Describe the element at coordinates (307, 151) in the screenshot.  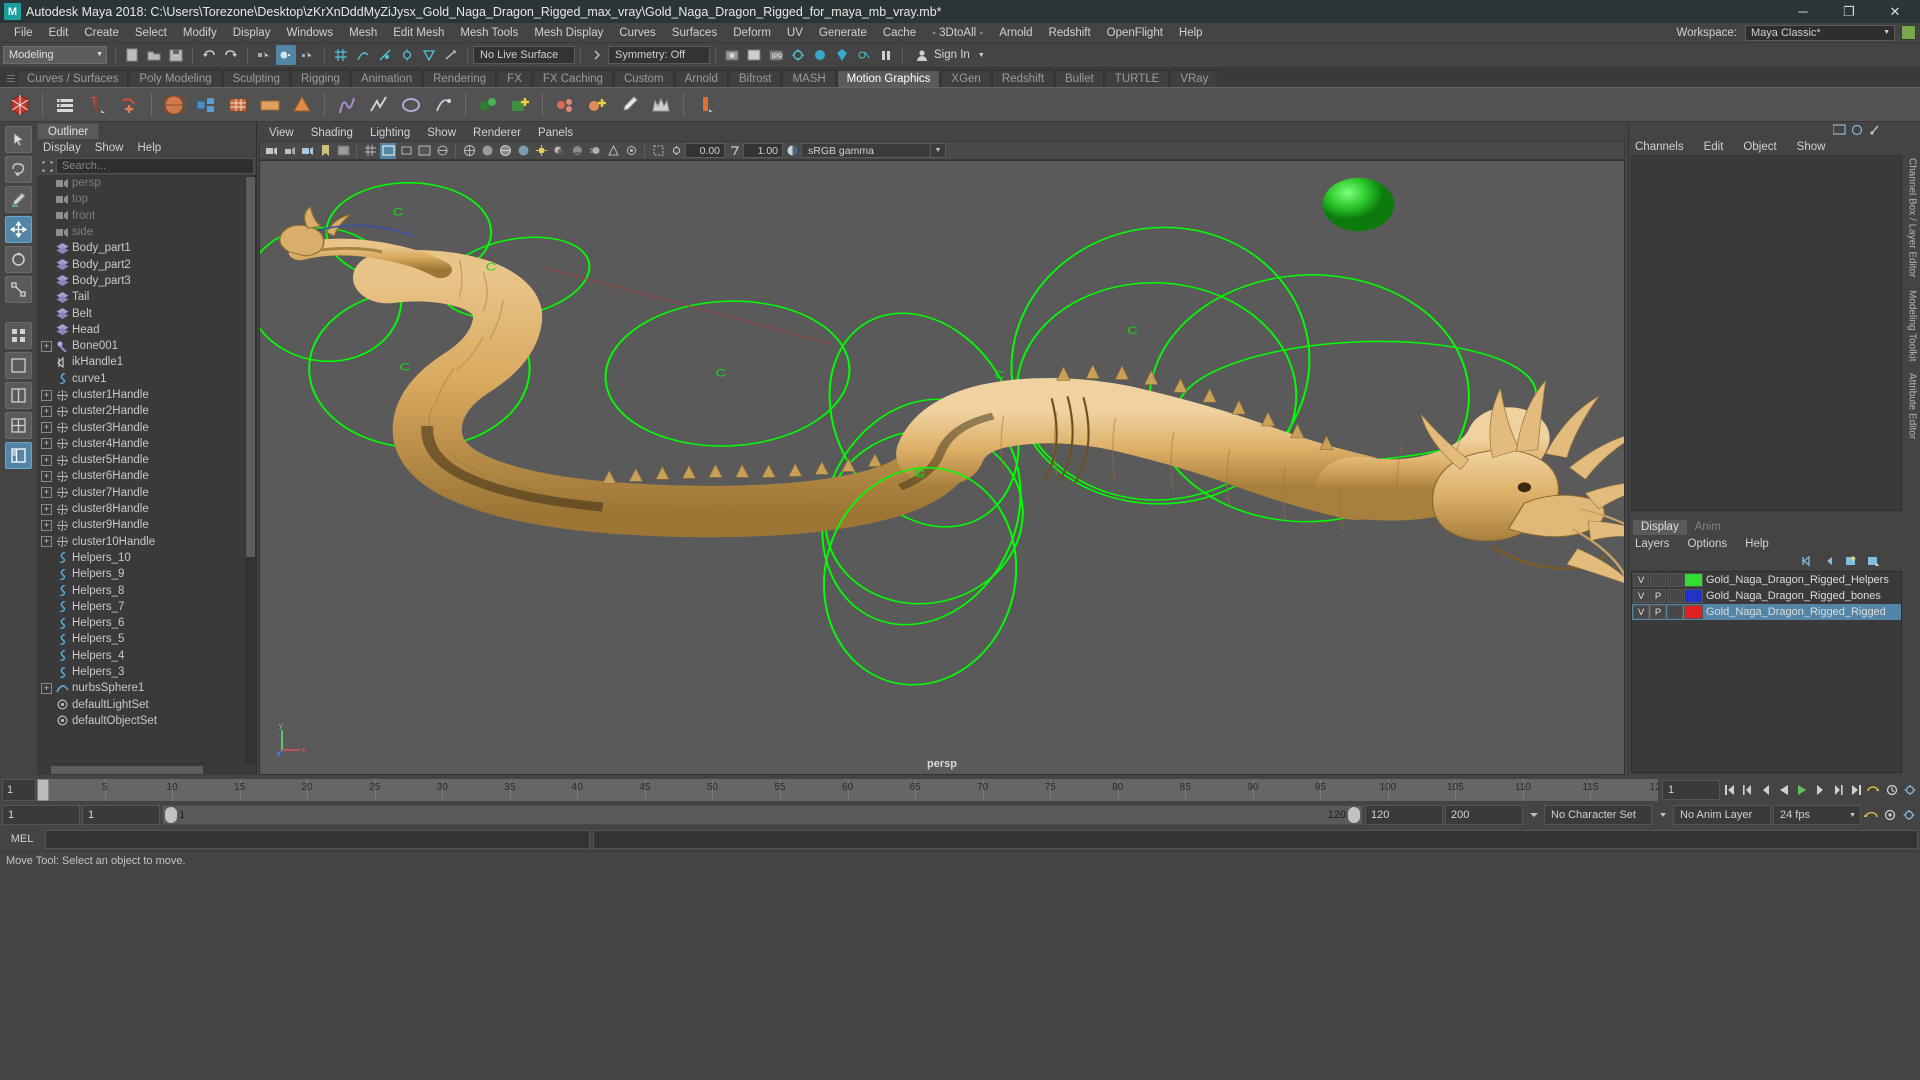
I see `camera-attributes-icon` at that location.